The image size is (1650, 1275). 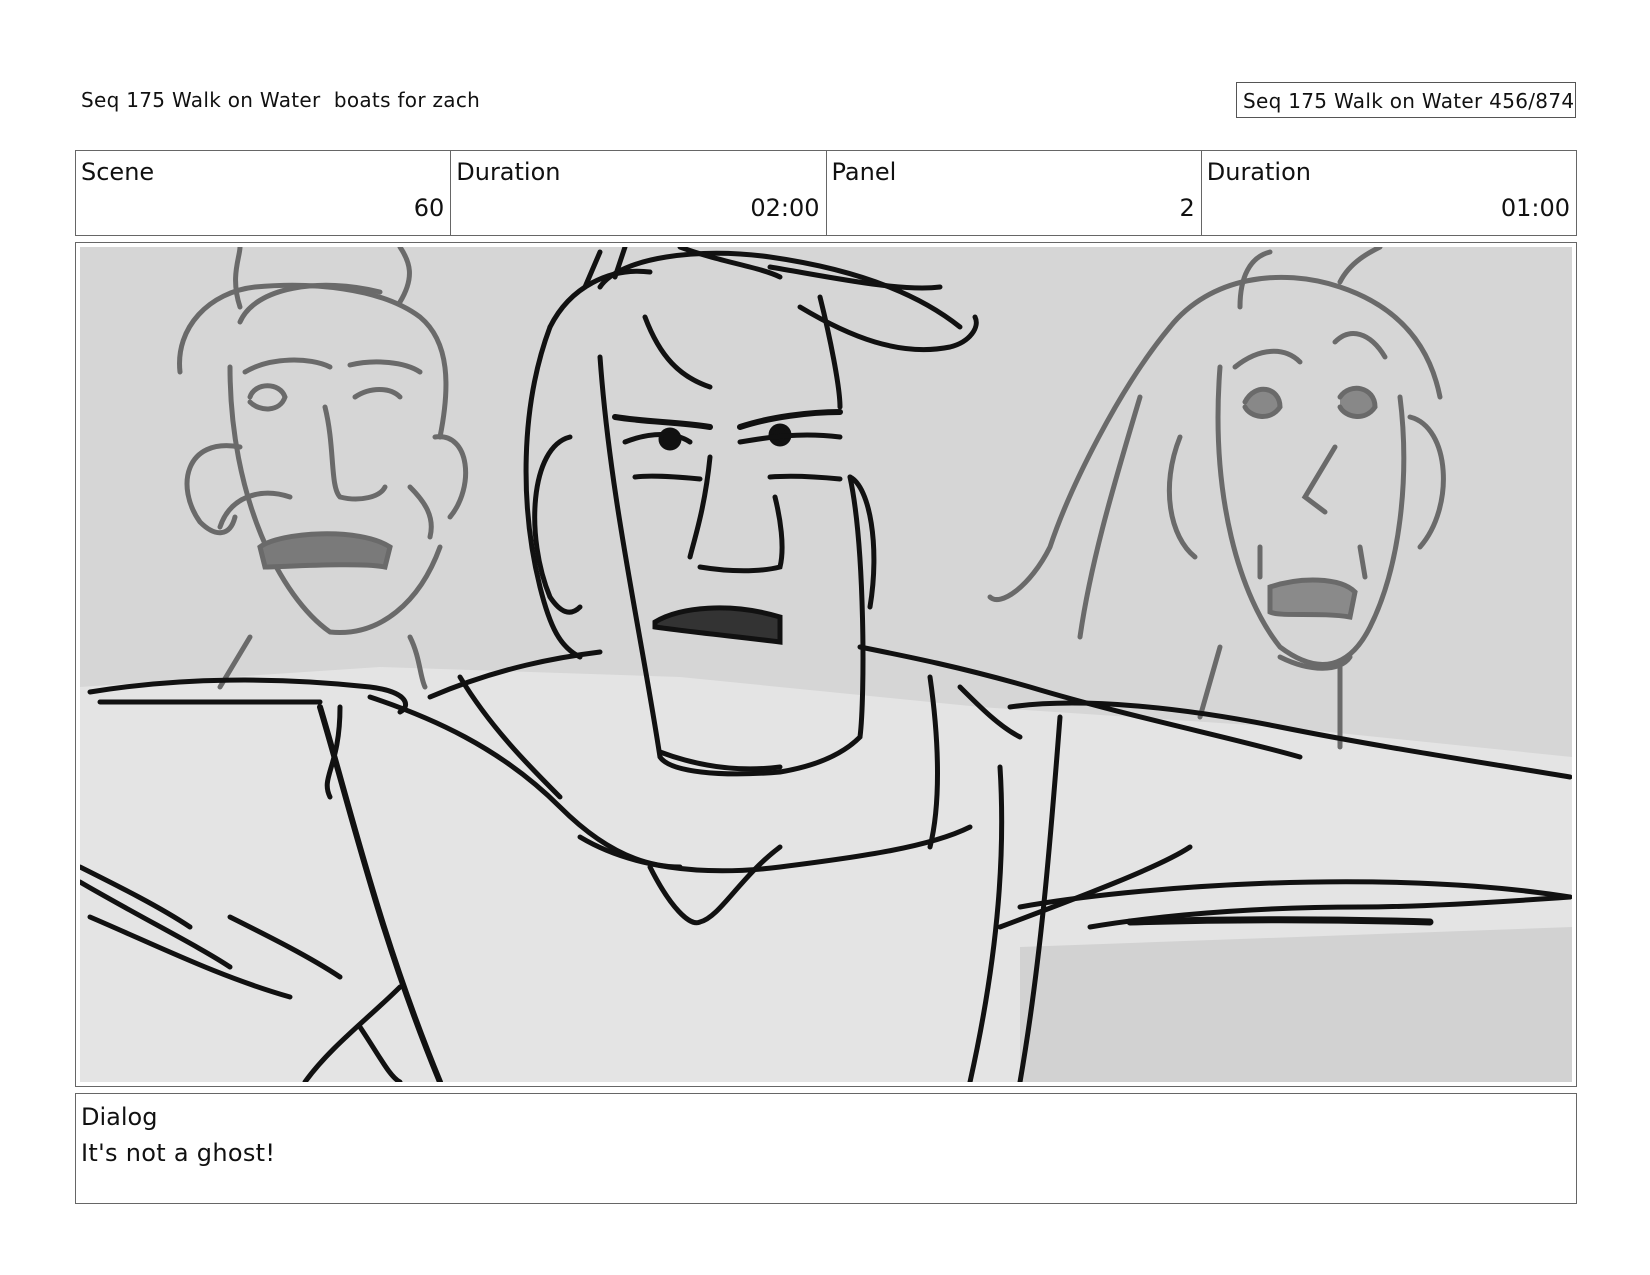 What do you see at coordinates (119, 1117) in the screenshot?
I see `dialog-label: Dialog` at bounding box center [119, 1117].